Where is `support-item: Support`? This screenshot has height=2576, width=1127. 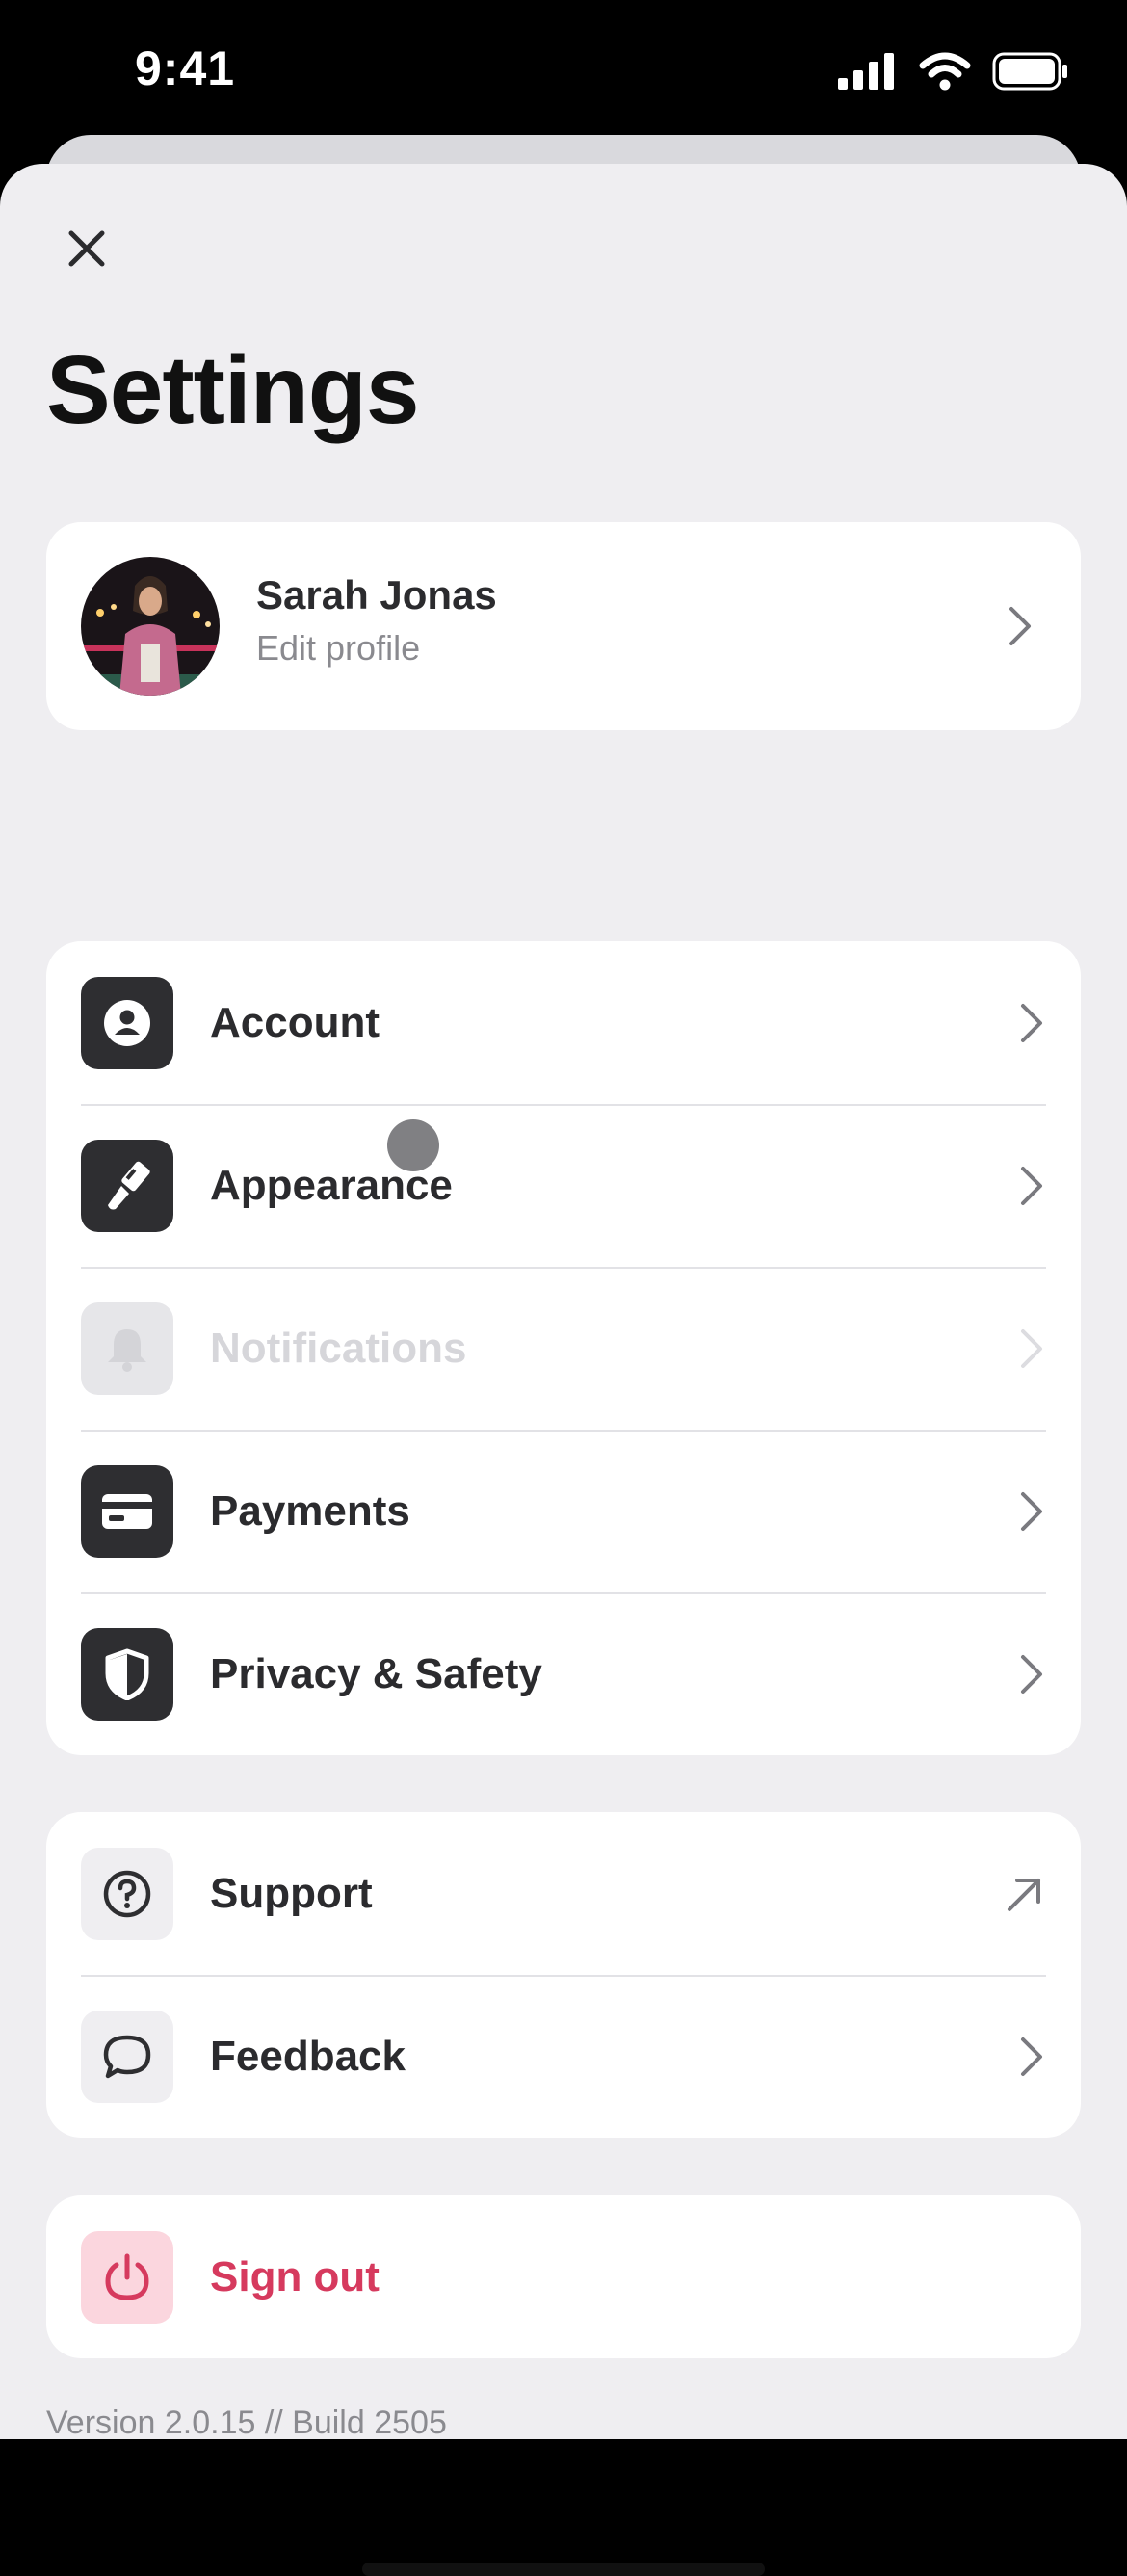 support-item: Support is located at coordinates (563, 1894).